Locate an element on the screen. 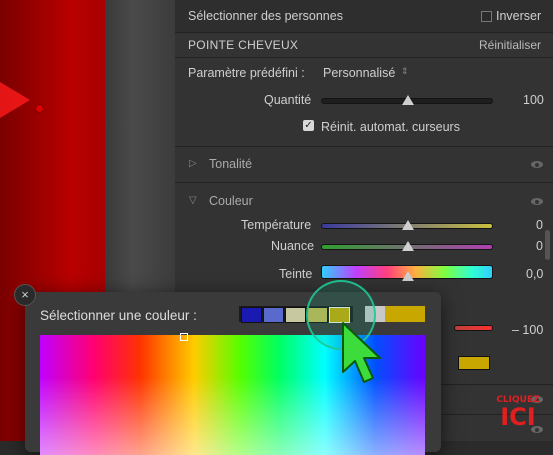  temperature-label: Température is located at coordinates (276, 225).